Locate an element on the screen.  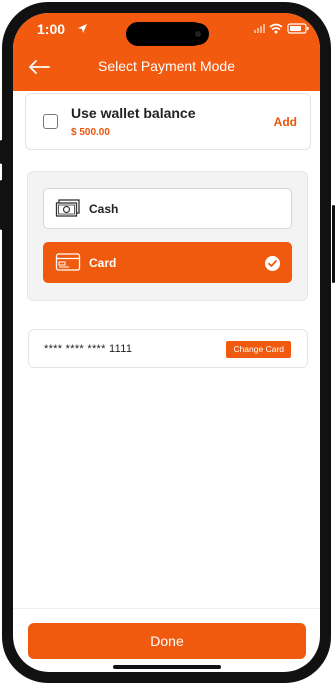
front-camera is located at coordinates (198, 34).